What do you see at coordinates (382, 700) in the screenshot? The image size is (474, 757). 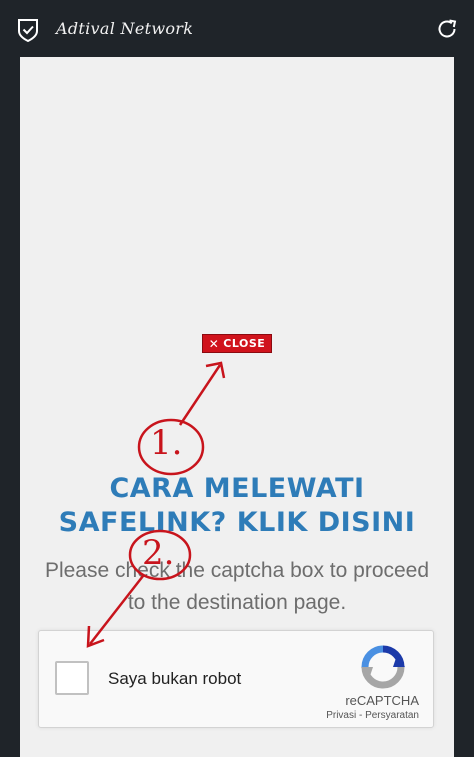 I see `recaptcha-brand: reCAPTCHA` at bounding box center [382, 700].